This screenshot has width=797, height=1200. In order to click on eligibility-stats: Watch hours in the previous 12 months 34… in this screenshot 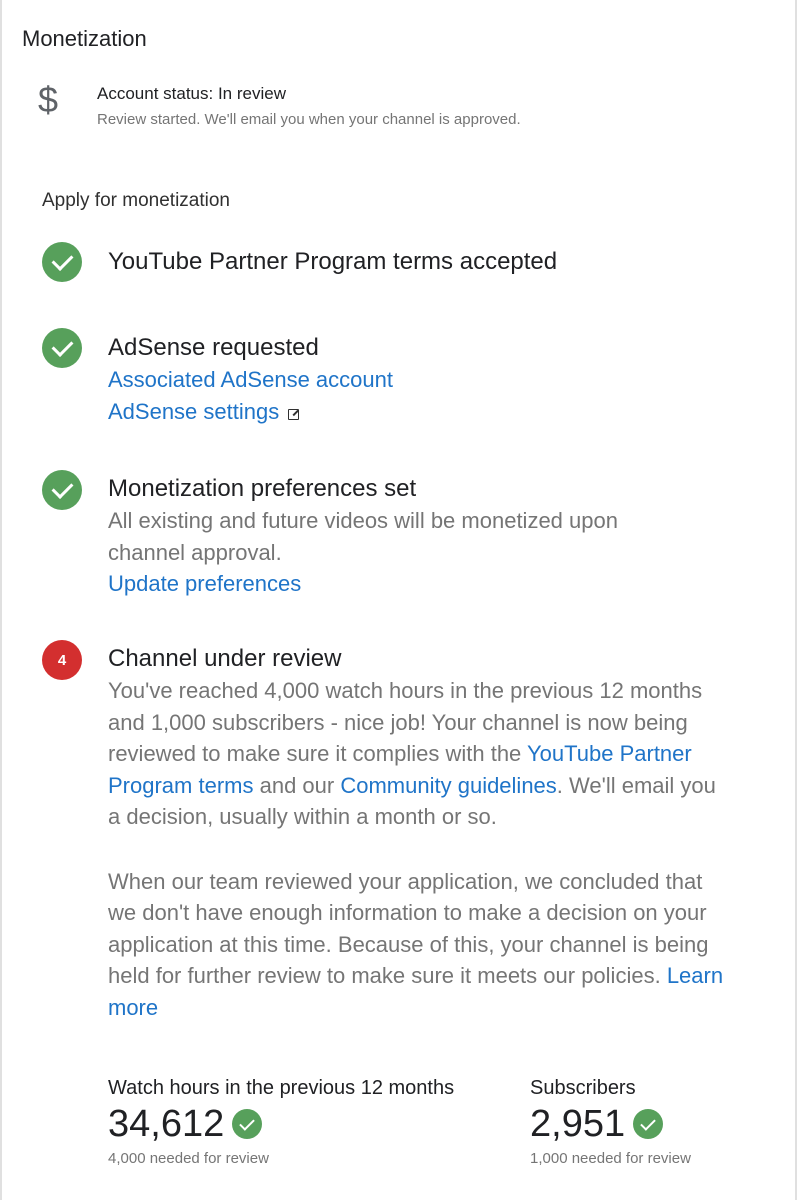, I will do `click(428, 1127)`.